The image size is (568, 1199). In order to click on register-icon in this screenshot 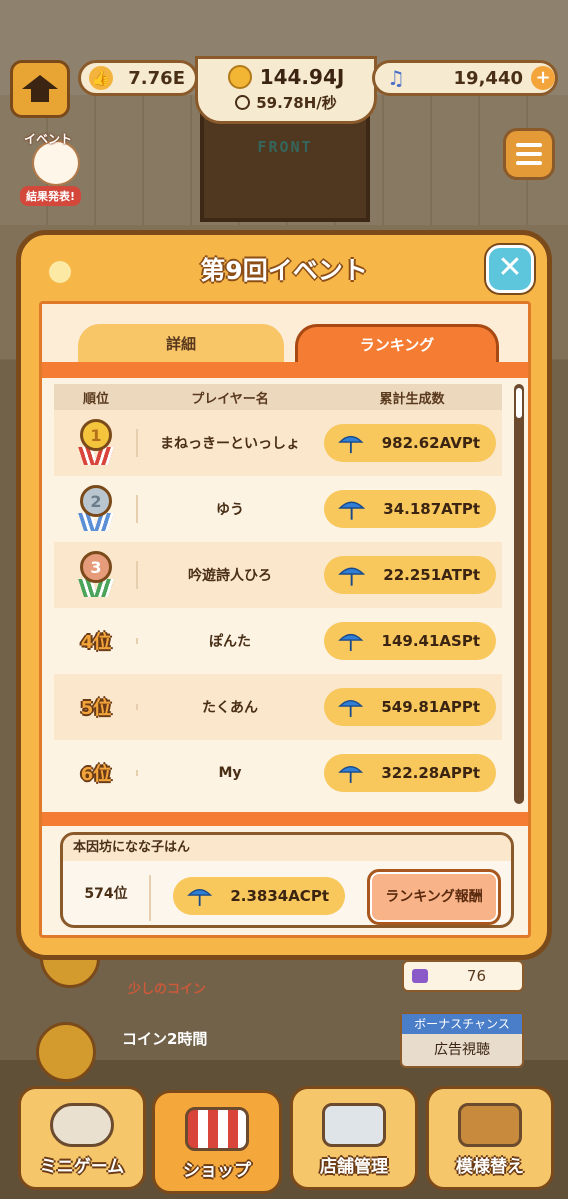, I will do `click(354, 1125)`.